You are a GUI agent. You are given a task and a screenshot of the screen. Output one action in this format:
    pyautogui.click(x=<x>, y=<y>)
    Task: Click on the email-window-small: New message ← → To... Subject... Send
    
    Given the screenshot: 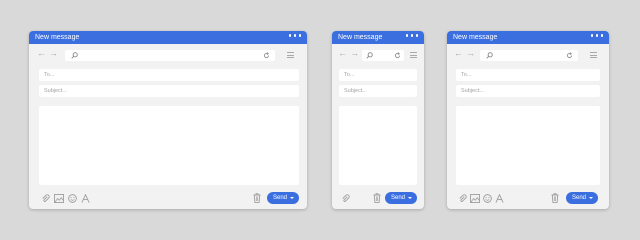 What is the action you would take?
    pyautogui.click(x=378, y=120)
    